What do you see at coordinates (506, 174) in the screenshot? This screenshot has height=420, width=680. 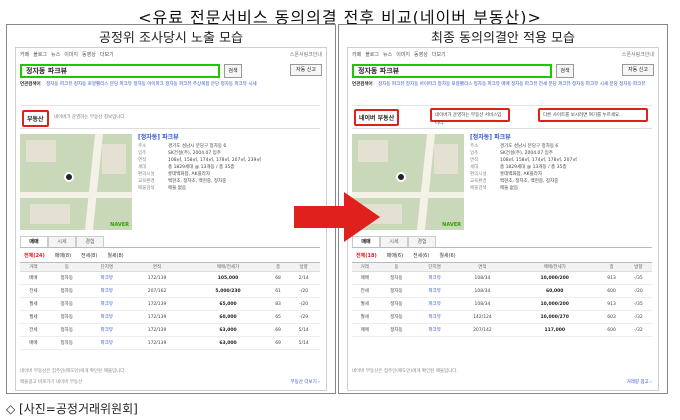 I see `listing-line: 편의시설 롯데백화점, AK플라자` at bounding box center [506, 174].